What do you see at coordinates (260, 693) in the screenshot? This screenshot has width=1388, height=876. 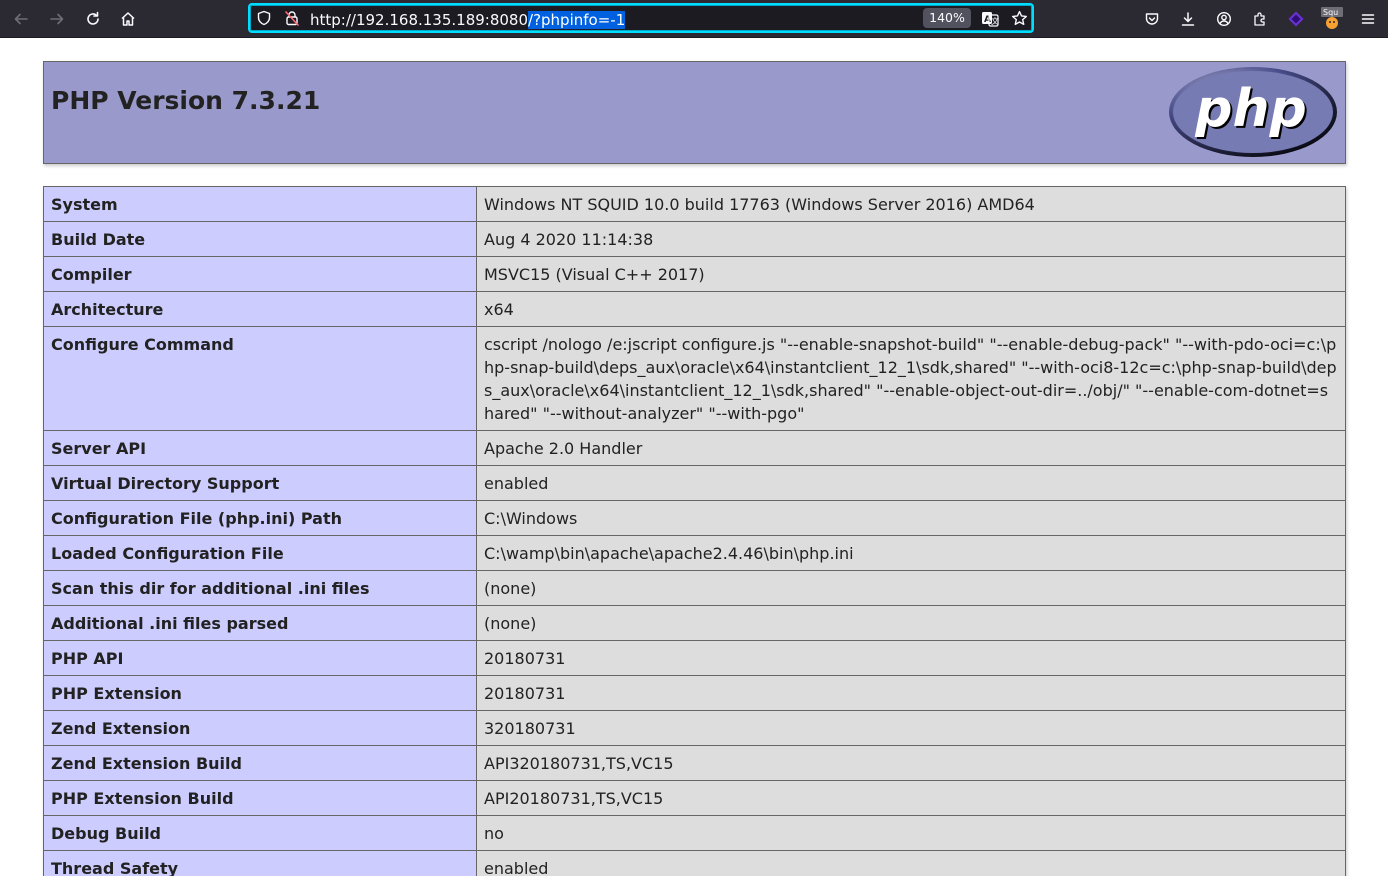 I see `row-key: PHP Extension` at bounding box center [260, 693].